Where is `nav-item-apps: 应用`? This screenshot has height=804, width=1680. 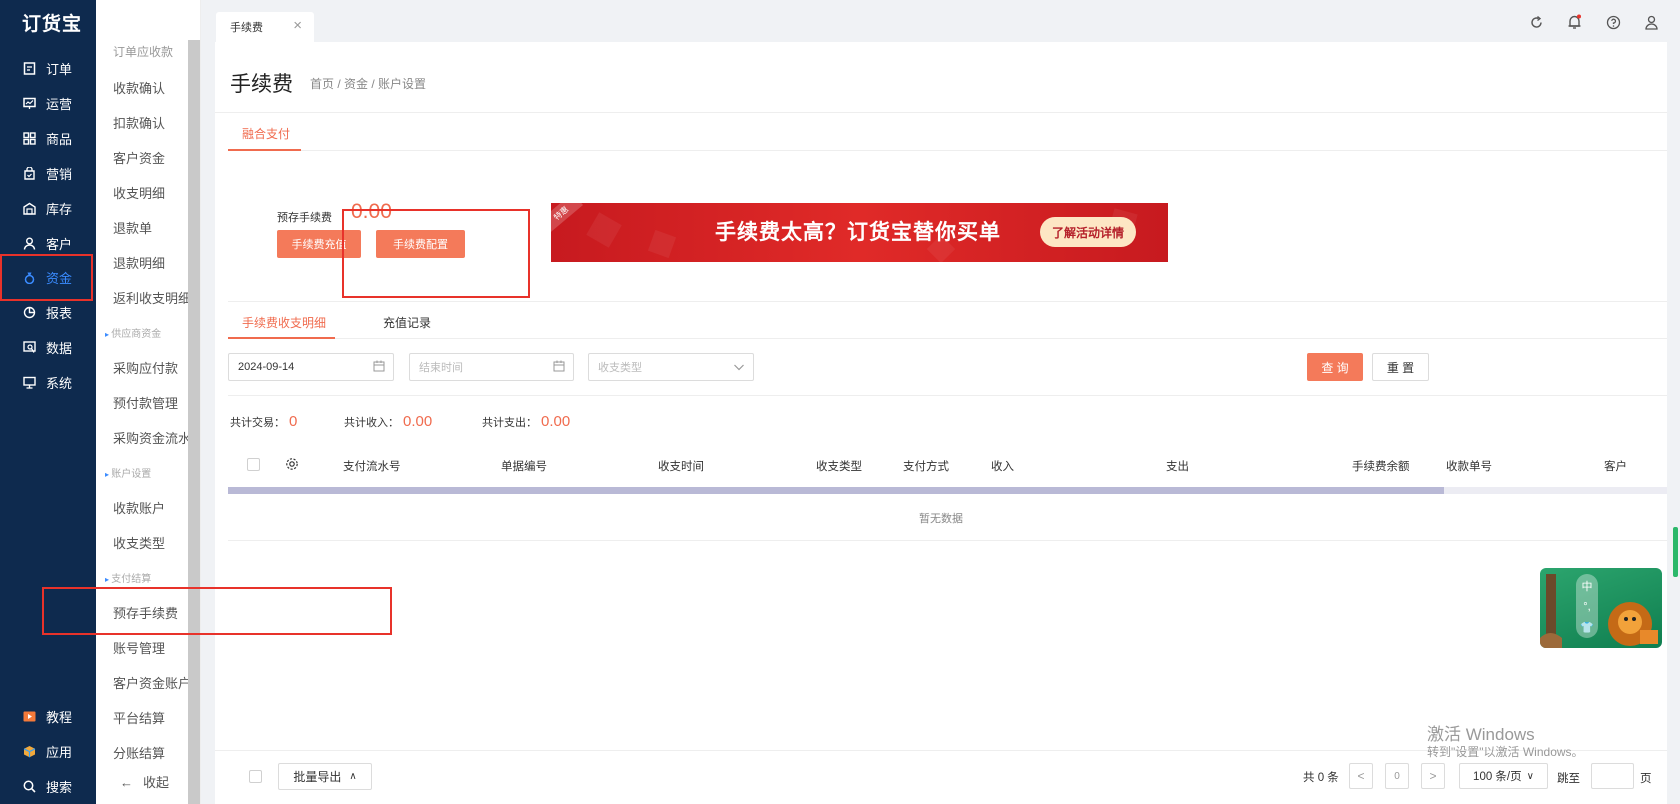
nav-item-apps: 应用 is located at coordinates (48, 751).